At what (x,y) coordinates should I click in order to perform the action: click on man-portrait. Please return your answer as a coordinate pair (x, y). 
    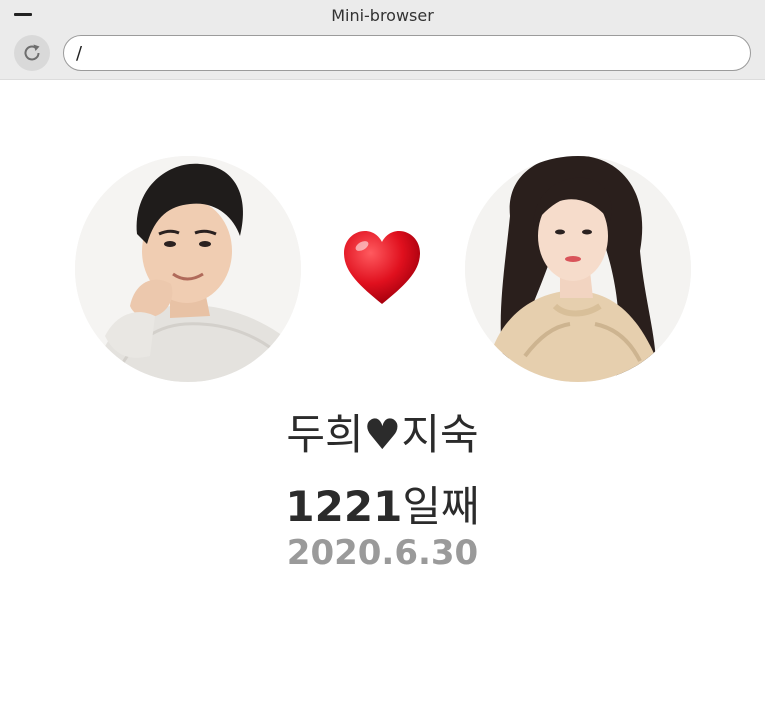
    Looking at the image, I should click on (188, 269).